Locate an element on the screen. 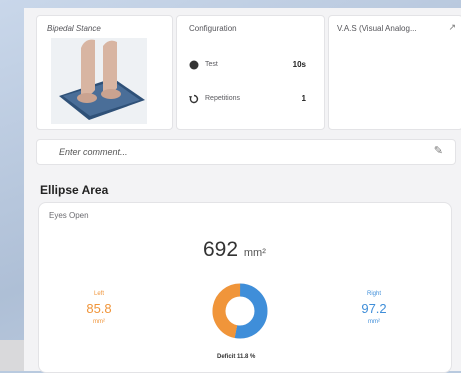 This screenshot has width=461, height=373. repeat-icon is located at coordinates (194, 99).